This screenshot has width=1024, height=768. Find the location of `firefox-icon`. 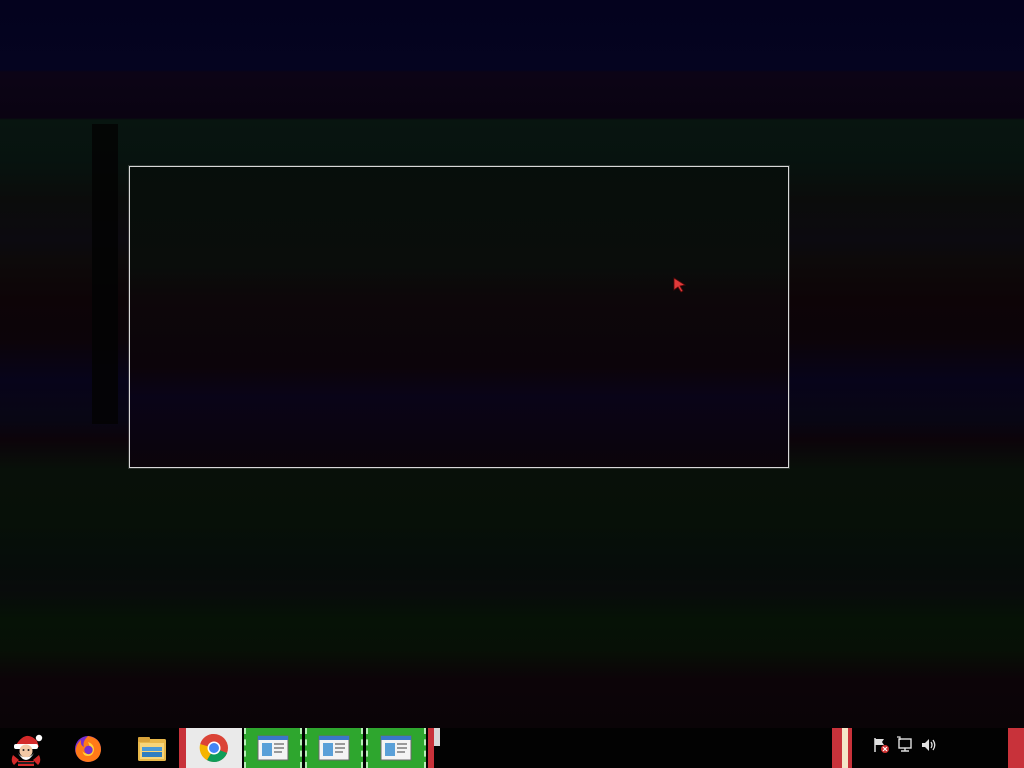

firefox-icon is located at coordinates (88, 748).